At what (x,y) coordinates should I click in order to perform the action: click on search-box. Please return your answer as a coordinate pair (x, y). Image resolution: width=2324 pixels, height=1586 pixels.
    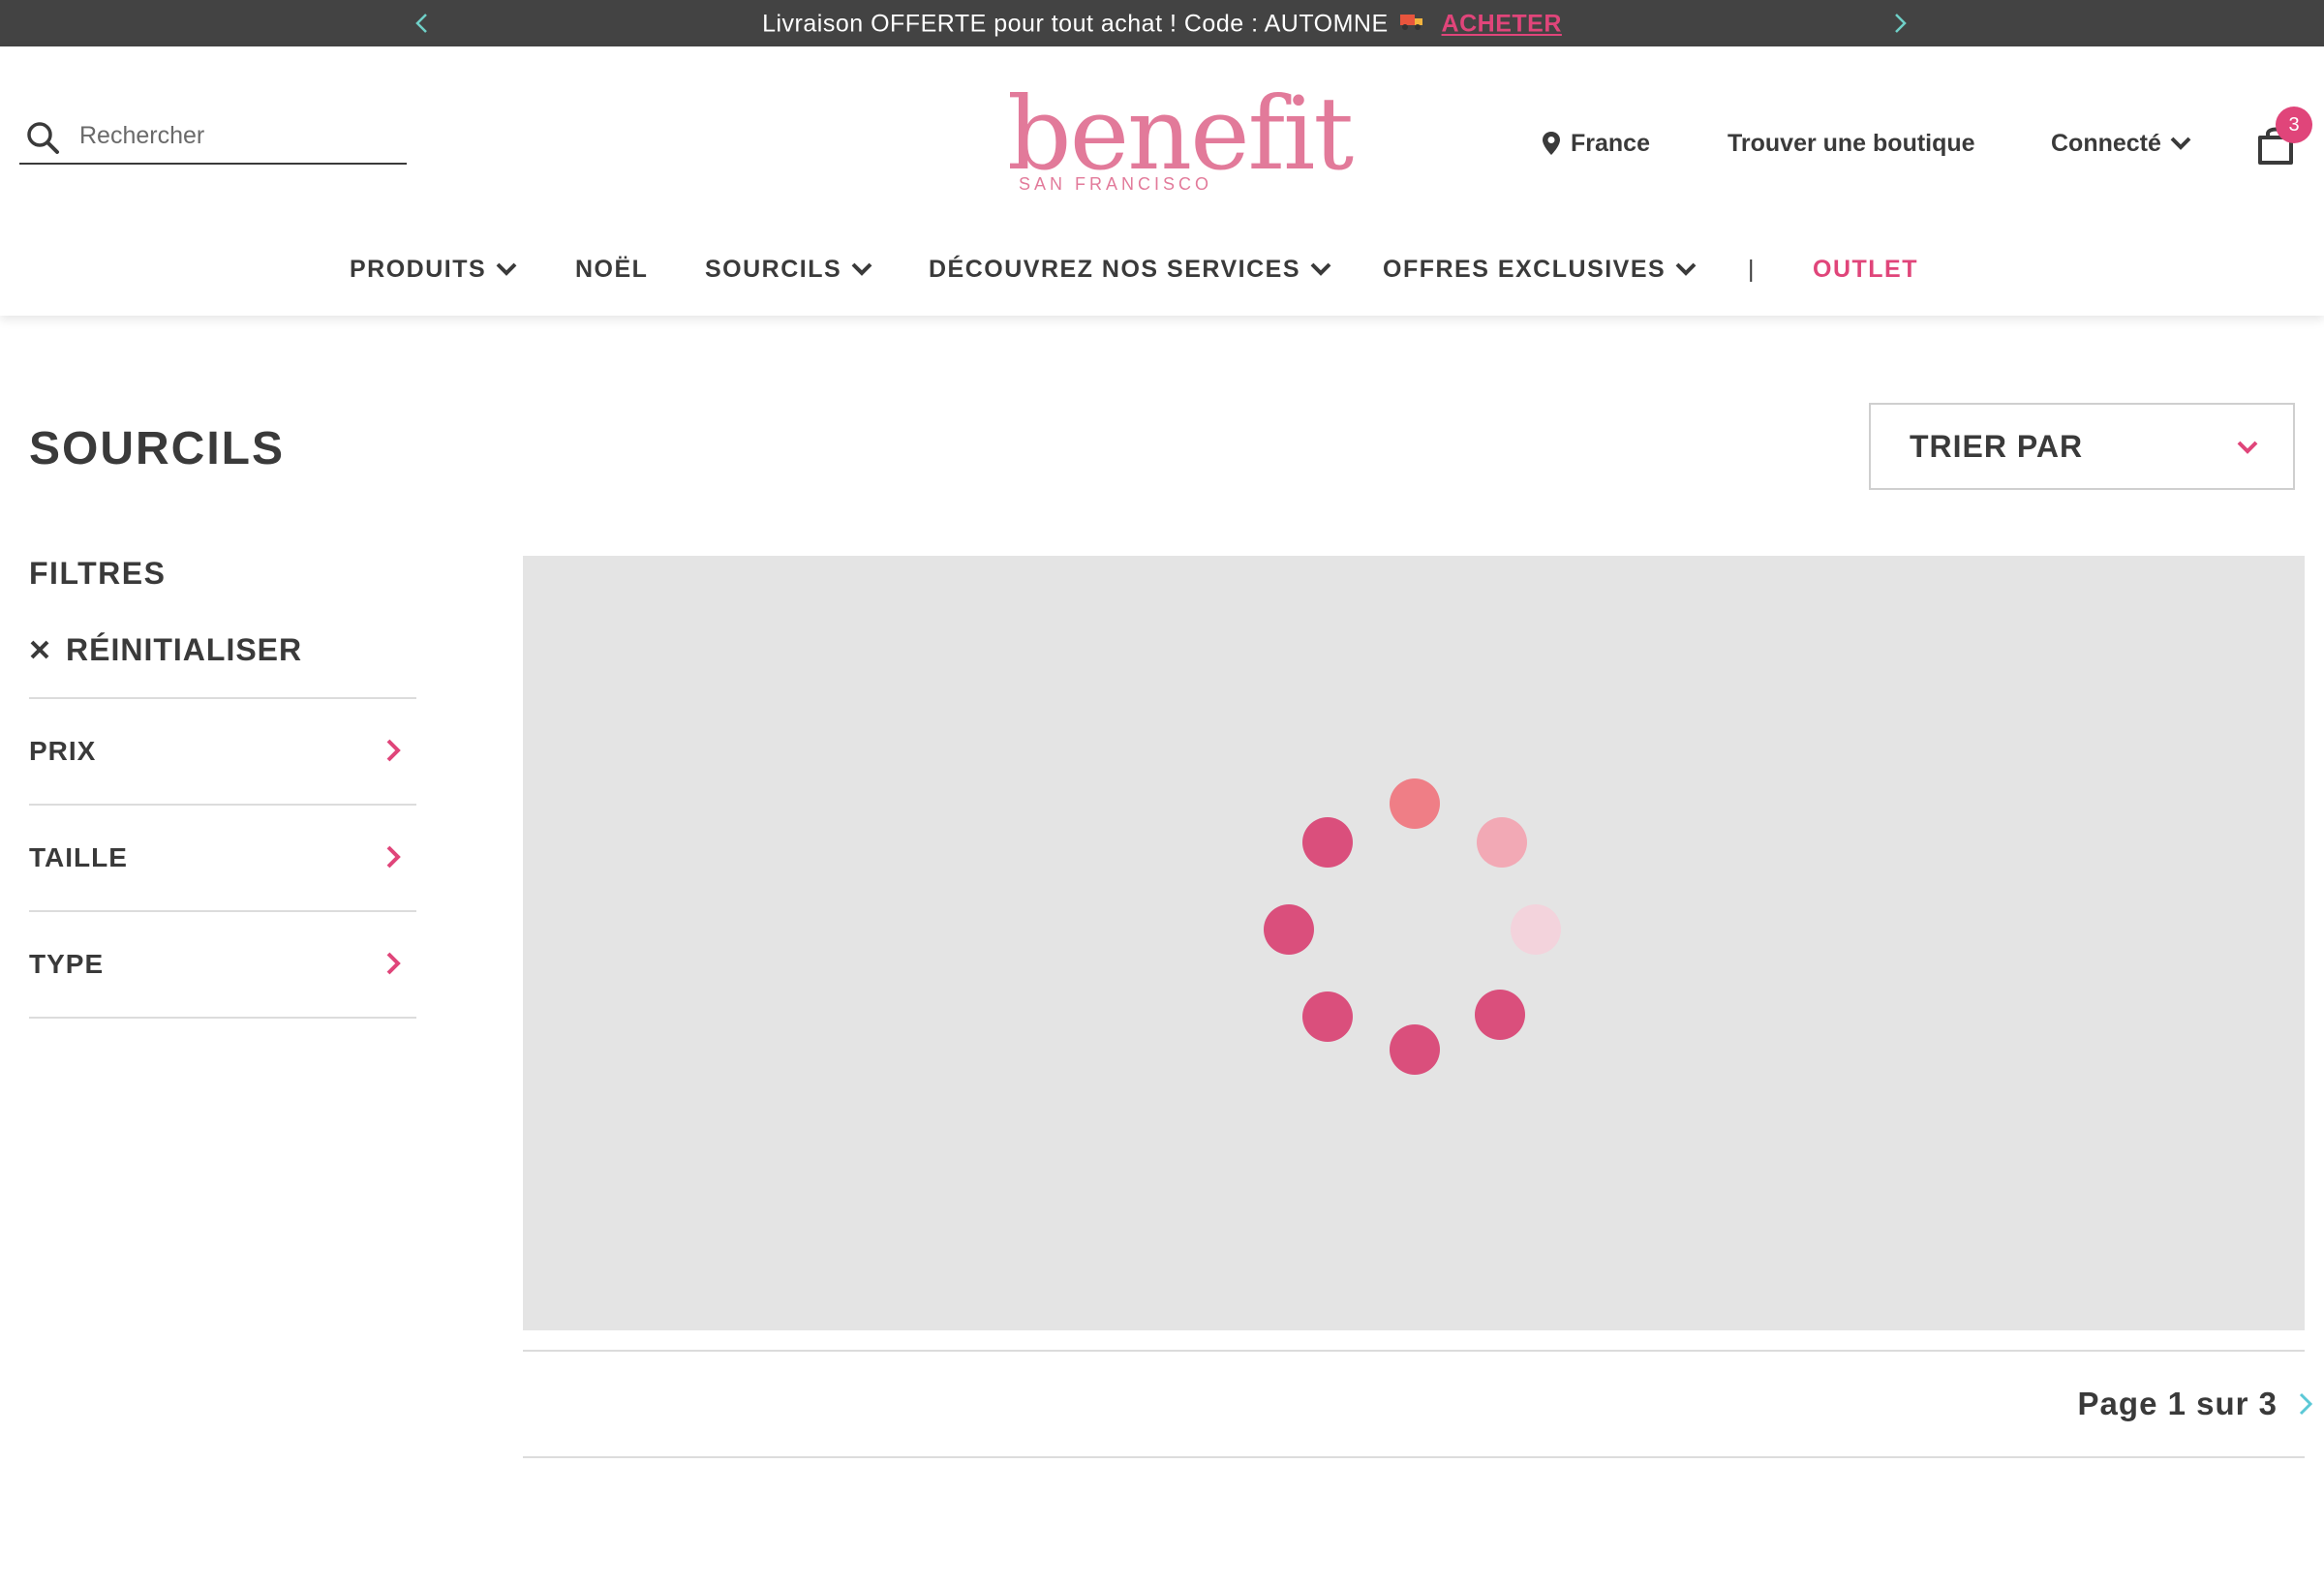
    Looking at the image, I should click on (213, 138).